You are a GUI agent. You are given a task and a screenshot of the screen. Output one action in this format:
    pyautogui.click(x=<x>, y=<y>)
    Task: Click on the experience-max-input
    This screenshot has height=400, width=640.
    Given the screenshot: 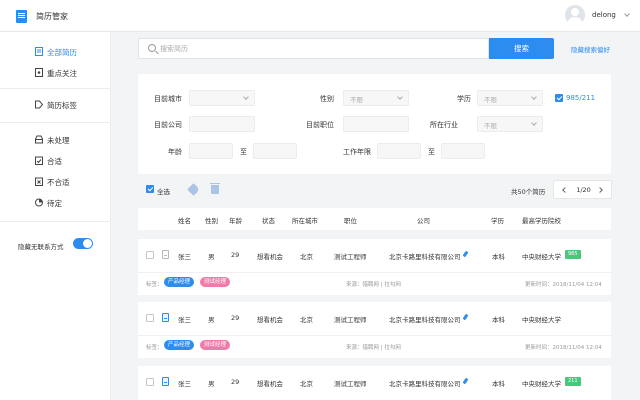 What is the action you would take?
    pyautogui.click(x=463, y=151)
    